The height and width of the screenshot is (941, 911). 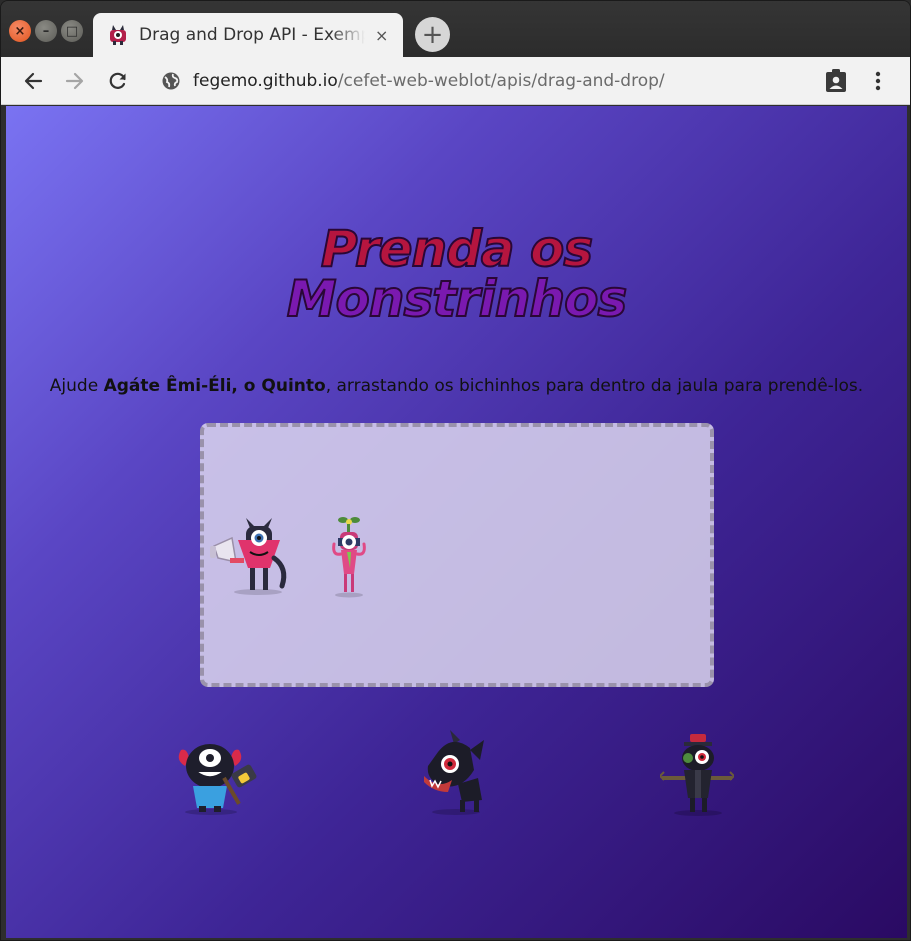 I want to click on profile-extension-button, so click(x=836, y=81).